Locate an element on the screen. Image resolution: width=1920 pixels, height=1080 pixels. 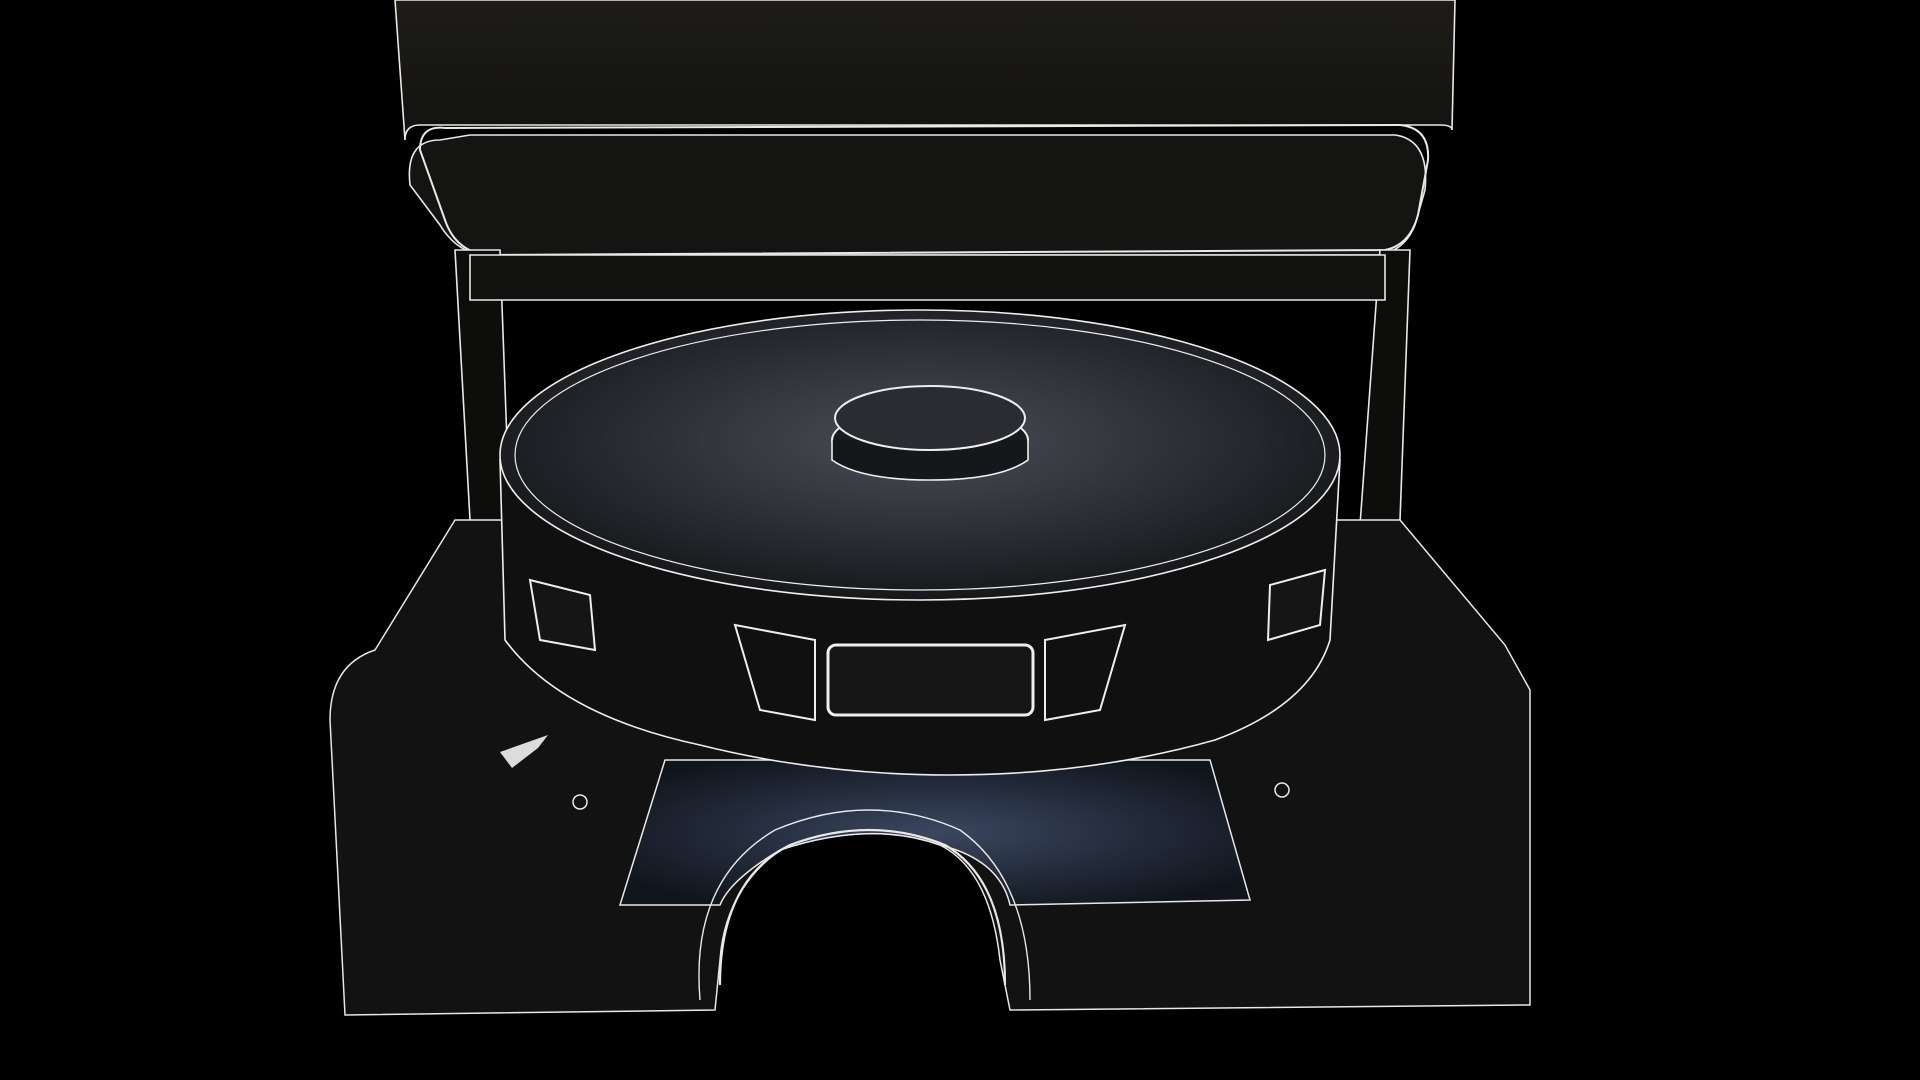
lidar-turret-top is located at coordinates (930, 418).